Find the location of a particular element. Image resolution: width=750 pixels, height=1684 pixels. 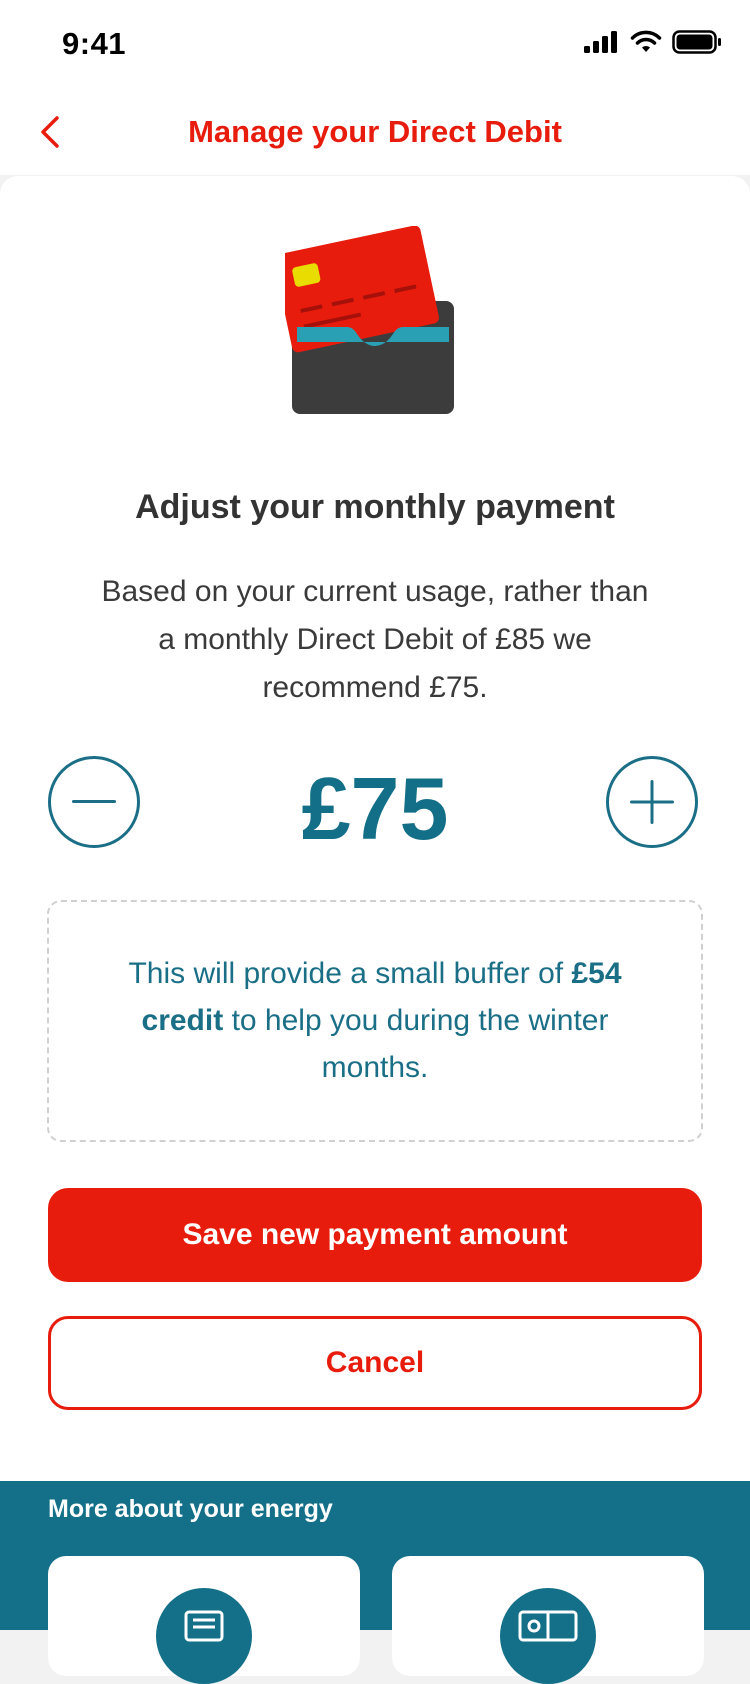

status-bar: 9:41 is located at coordinates (375, 45).